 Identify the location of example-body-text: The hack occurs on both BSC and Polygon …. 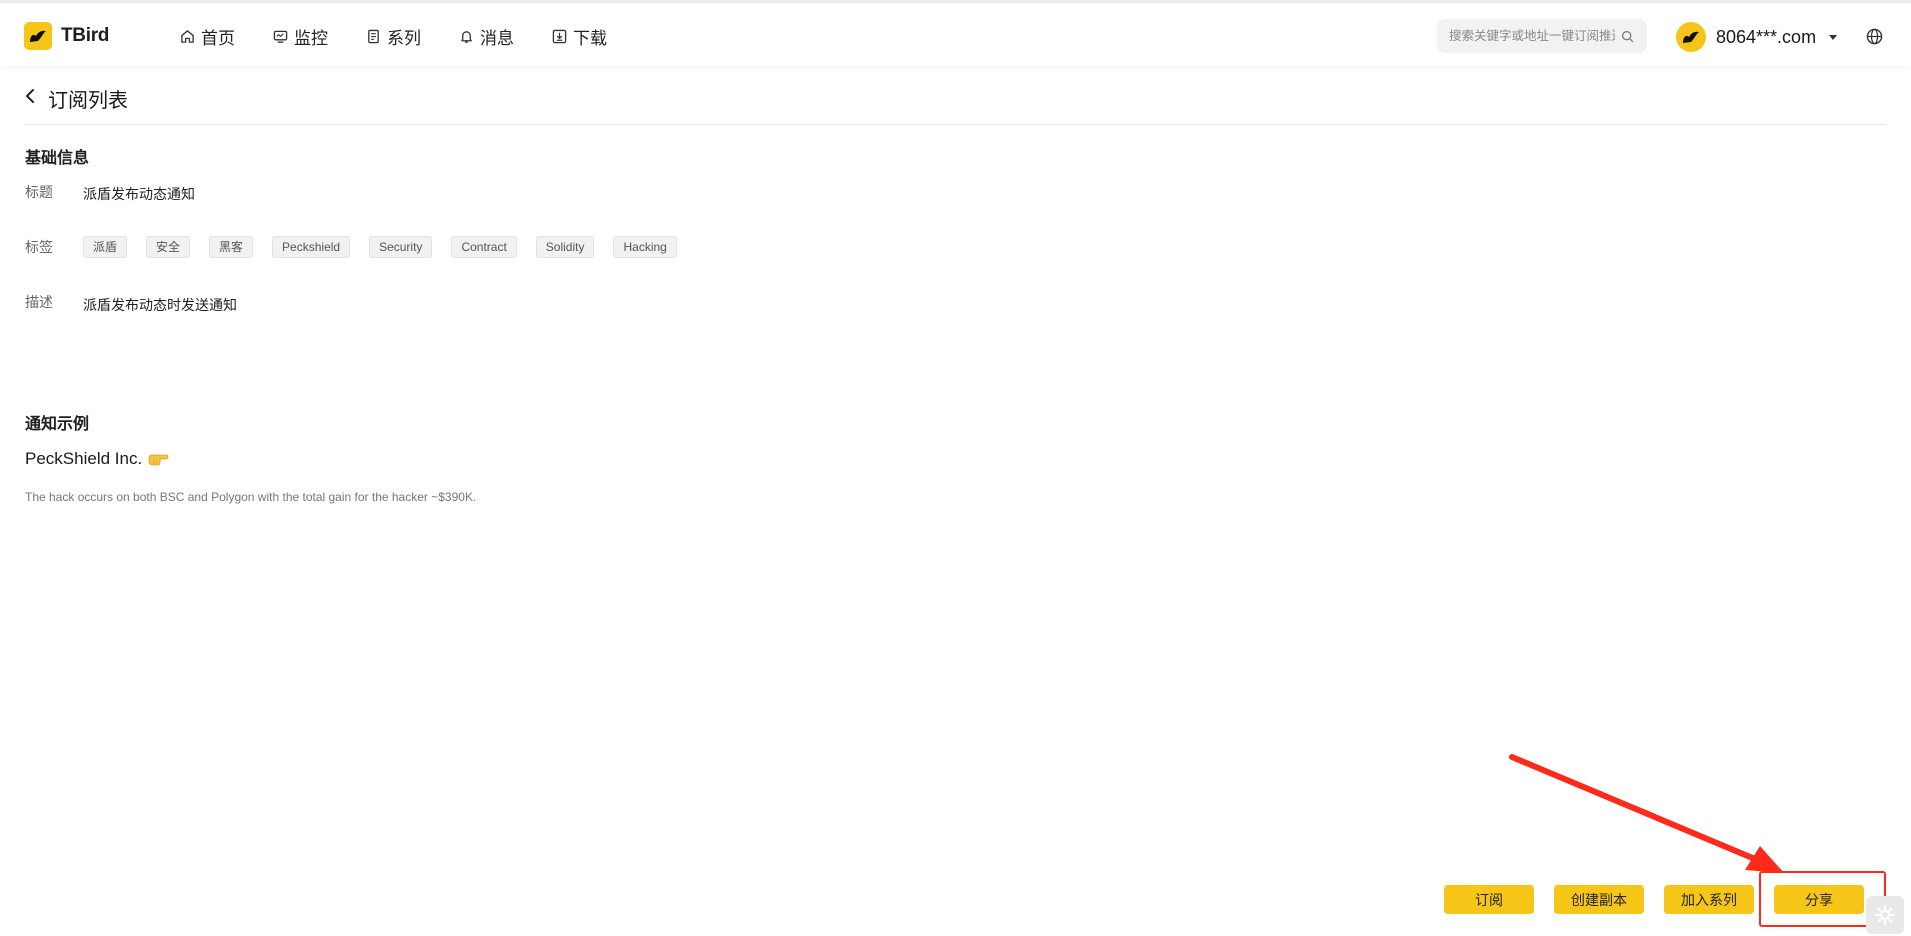
(251, 497).